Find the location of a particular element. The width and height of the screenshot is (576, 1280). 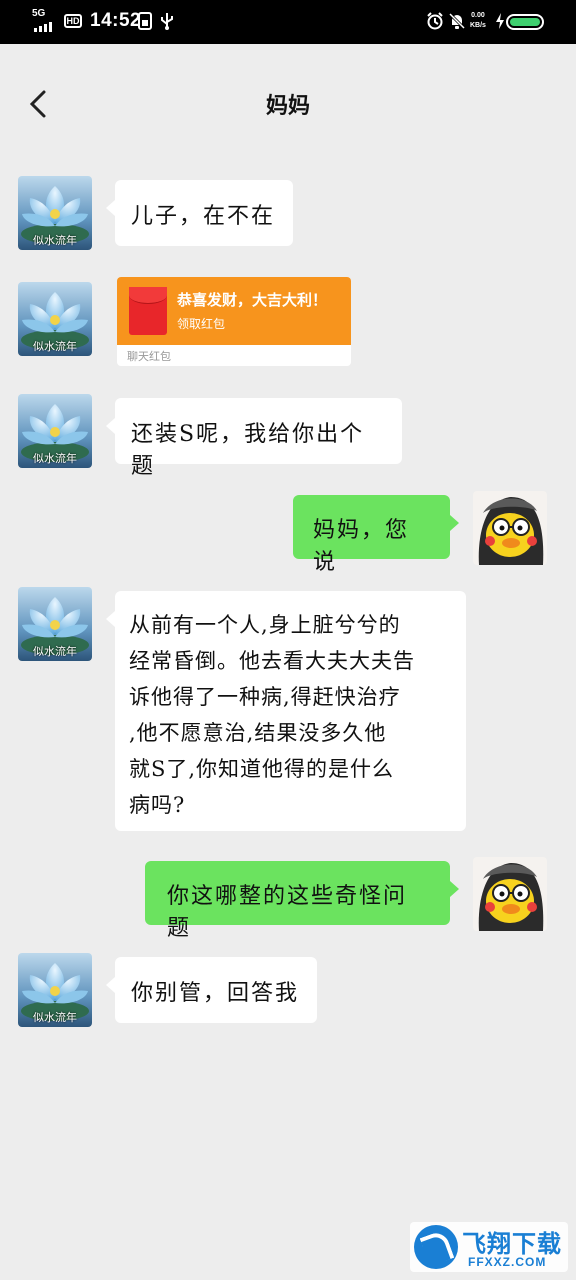

network-speed: 0.00 KB/s is located at coordinates (478, 20).